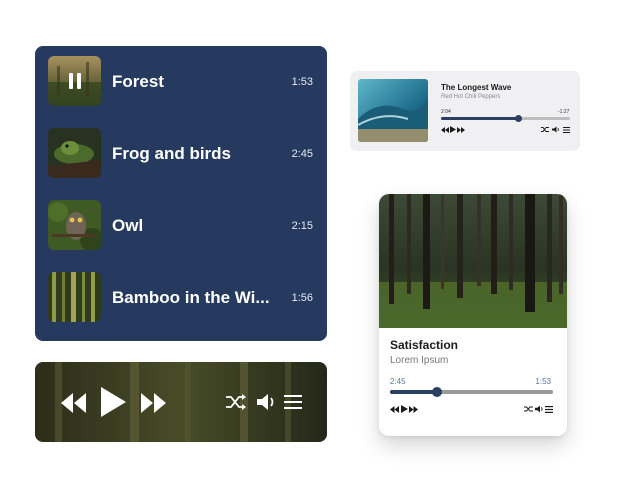 This screenshot has height=479, width=621. Describe the element at coordinates (471, 97) in the screenshot. I see `artist-name: Red Hot Chili Peppers` at that location.